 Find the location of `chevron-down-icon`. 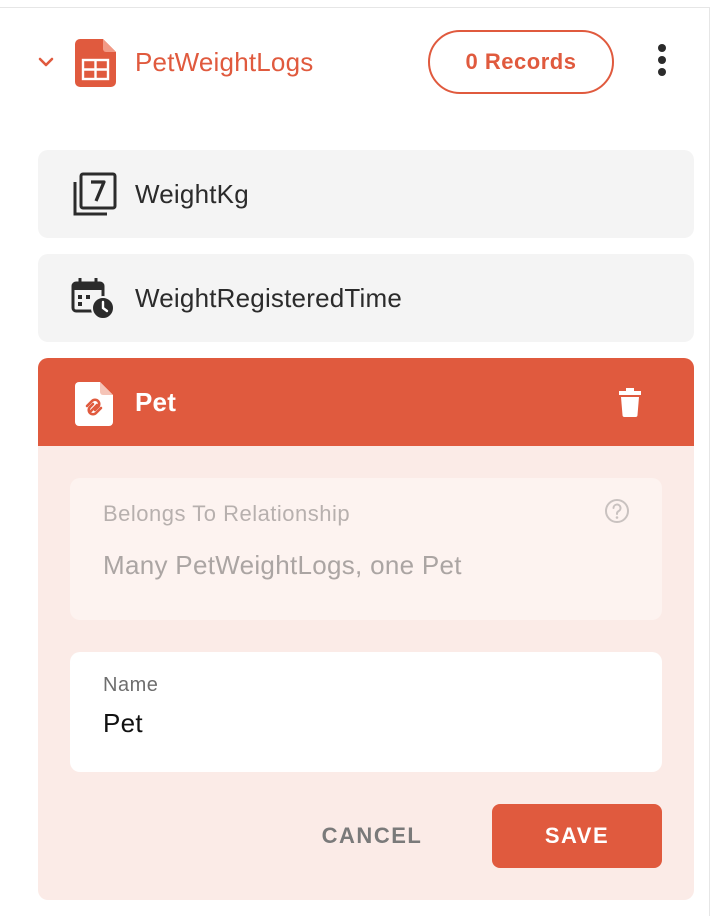

chevron-down-icon is located at coordinates (46, 62).